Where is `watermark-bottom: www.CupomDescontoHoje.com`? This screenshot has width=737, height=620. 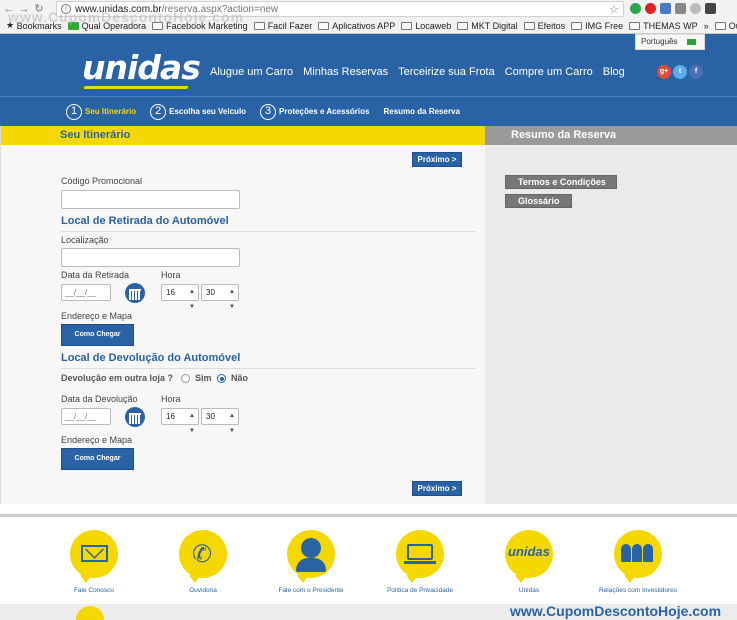
watermark-bottom: www.CupomDescontoHoje.com is located at coordinates (616, 611).